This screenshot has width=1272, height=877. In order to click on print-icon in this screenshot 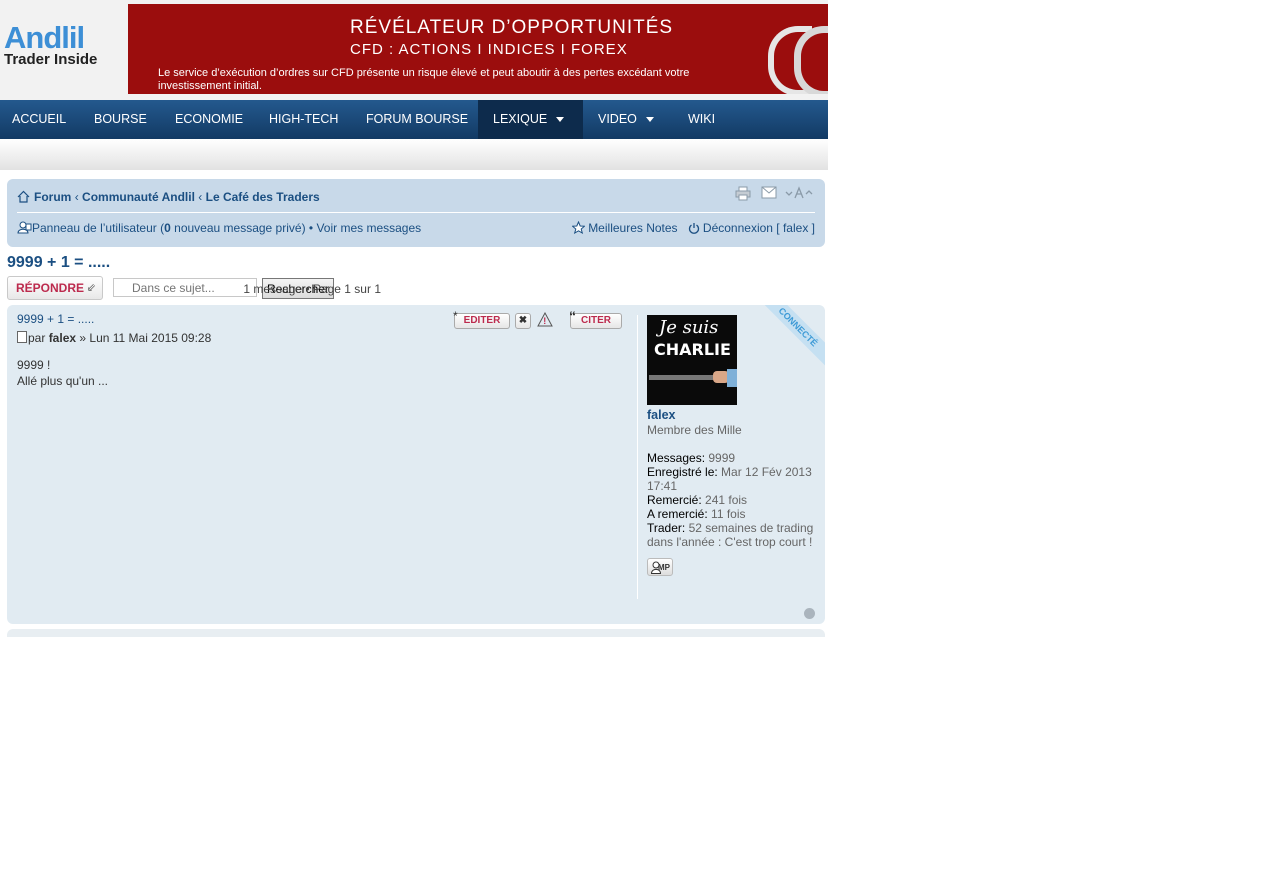, I will do `click(743, 195)`.